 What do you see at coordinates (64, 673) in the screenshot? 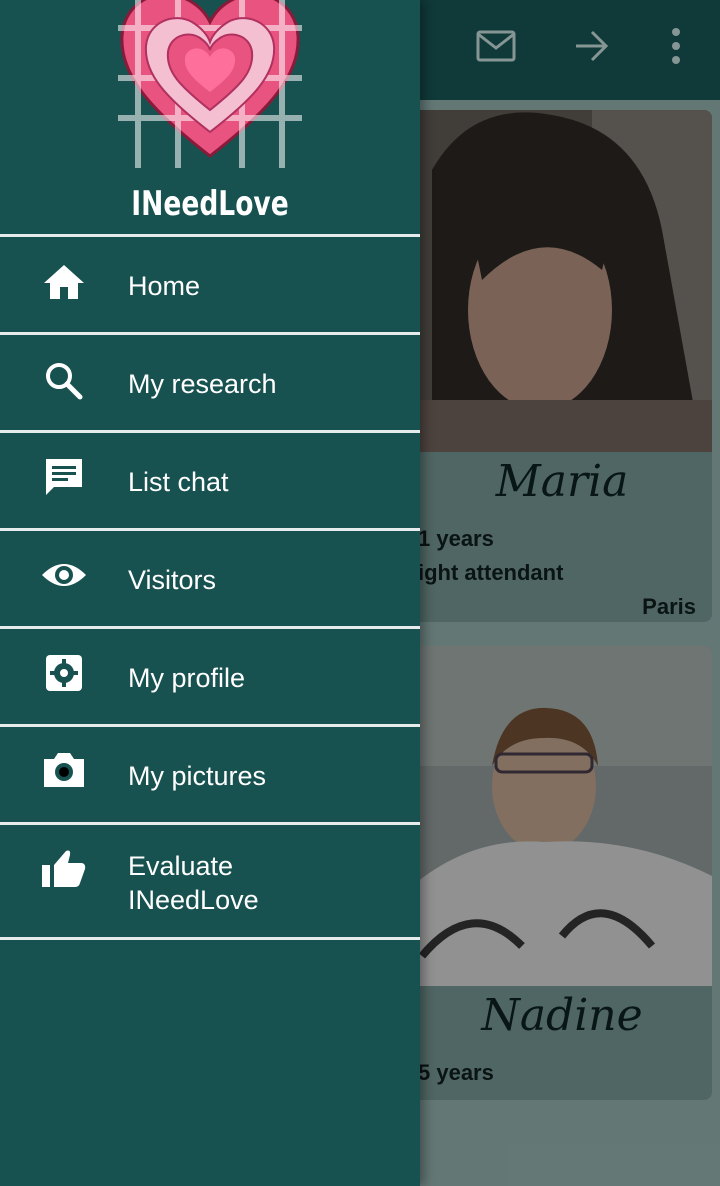
I see `settings-icon` at bounding box center [64, 673].